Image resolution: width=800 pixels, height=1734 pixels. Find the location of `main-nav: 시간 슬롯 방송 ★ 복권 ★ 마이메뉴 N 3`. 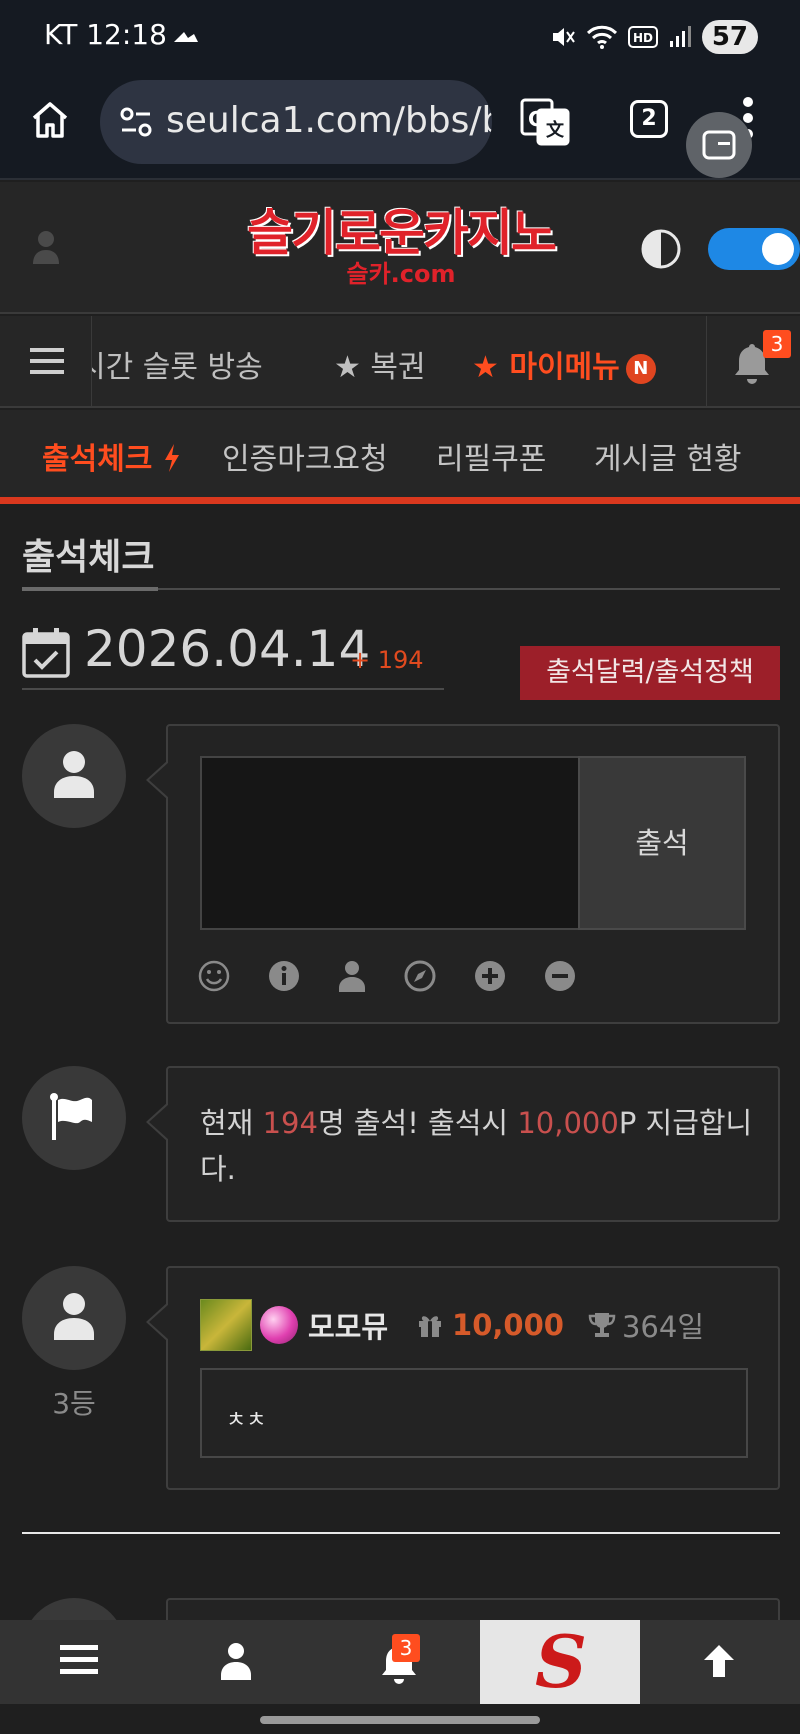

main-nav: 시간 슬롯 방송 ★ 복권 ★ 마이메뉴 N 3 is located at coordinates (400, 362).